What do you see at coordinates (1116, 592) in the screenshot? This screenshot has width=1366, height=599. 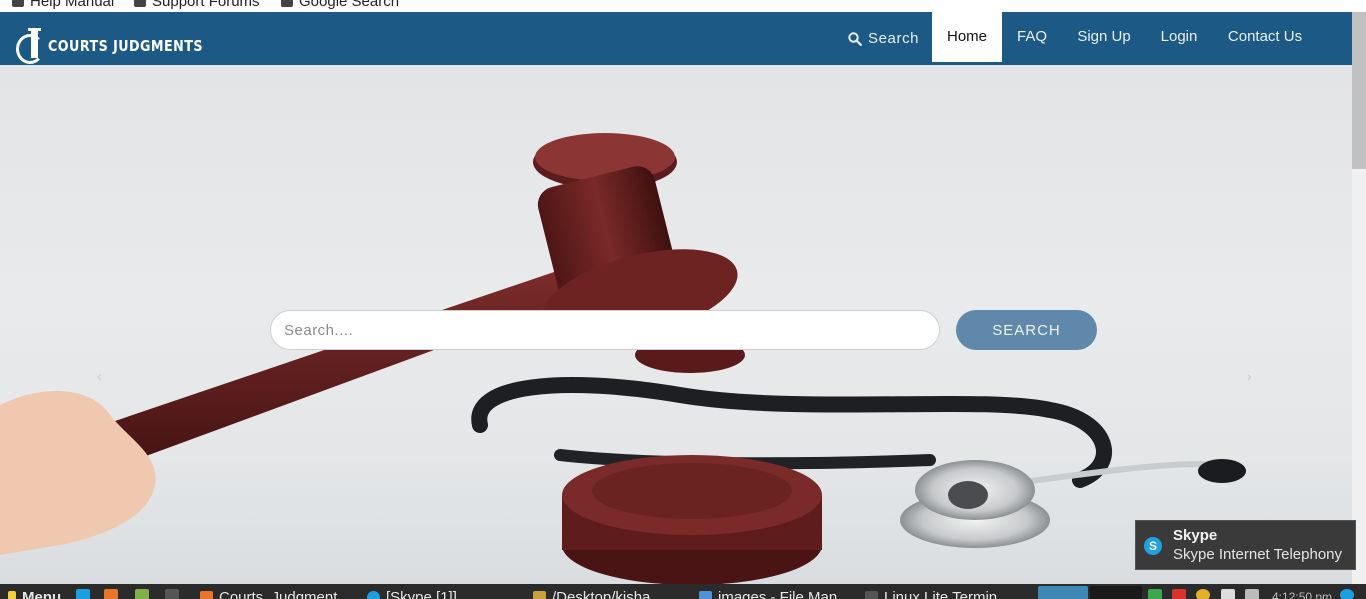 I see `workspace-2-icon` at bounding box center [1116, 592].